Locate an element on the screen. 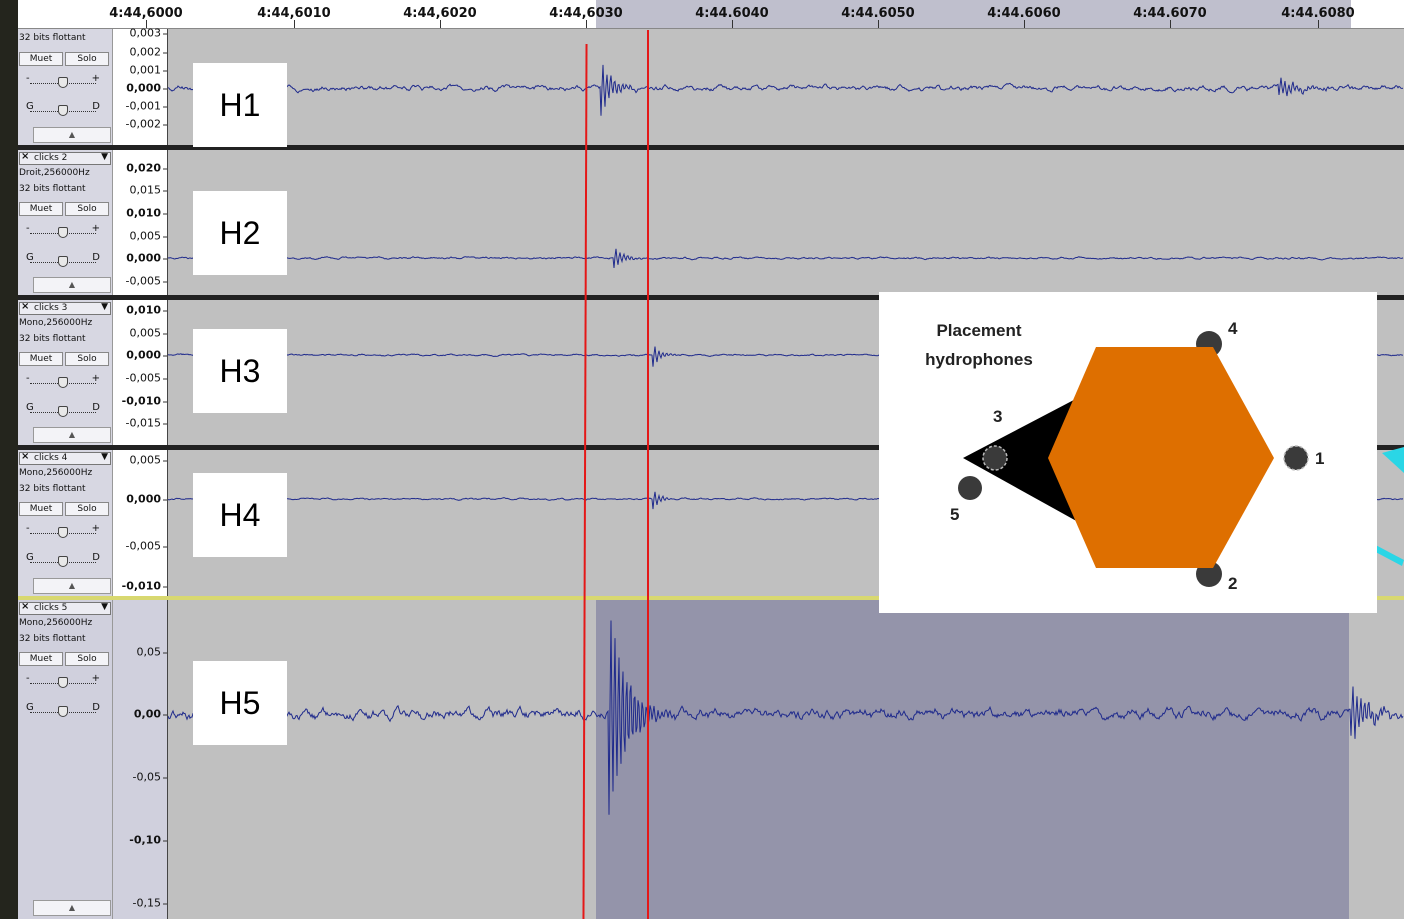  track-control-panel: 32 bits flottant Muet Solo - + GD ▲ is located at coordinates (65, 87).